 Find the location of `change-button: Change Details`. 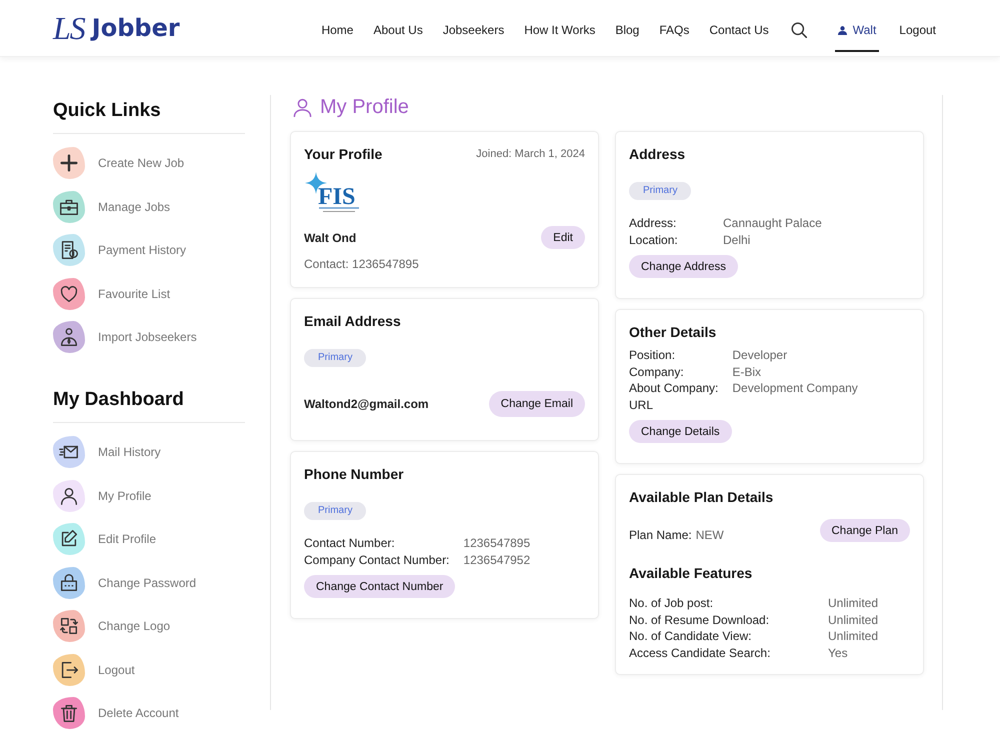

change-button: Change Details is located at coordinates (680, 431).